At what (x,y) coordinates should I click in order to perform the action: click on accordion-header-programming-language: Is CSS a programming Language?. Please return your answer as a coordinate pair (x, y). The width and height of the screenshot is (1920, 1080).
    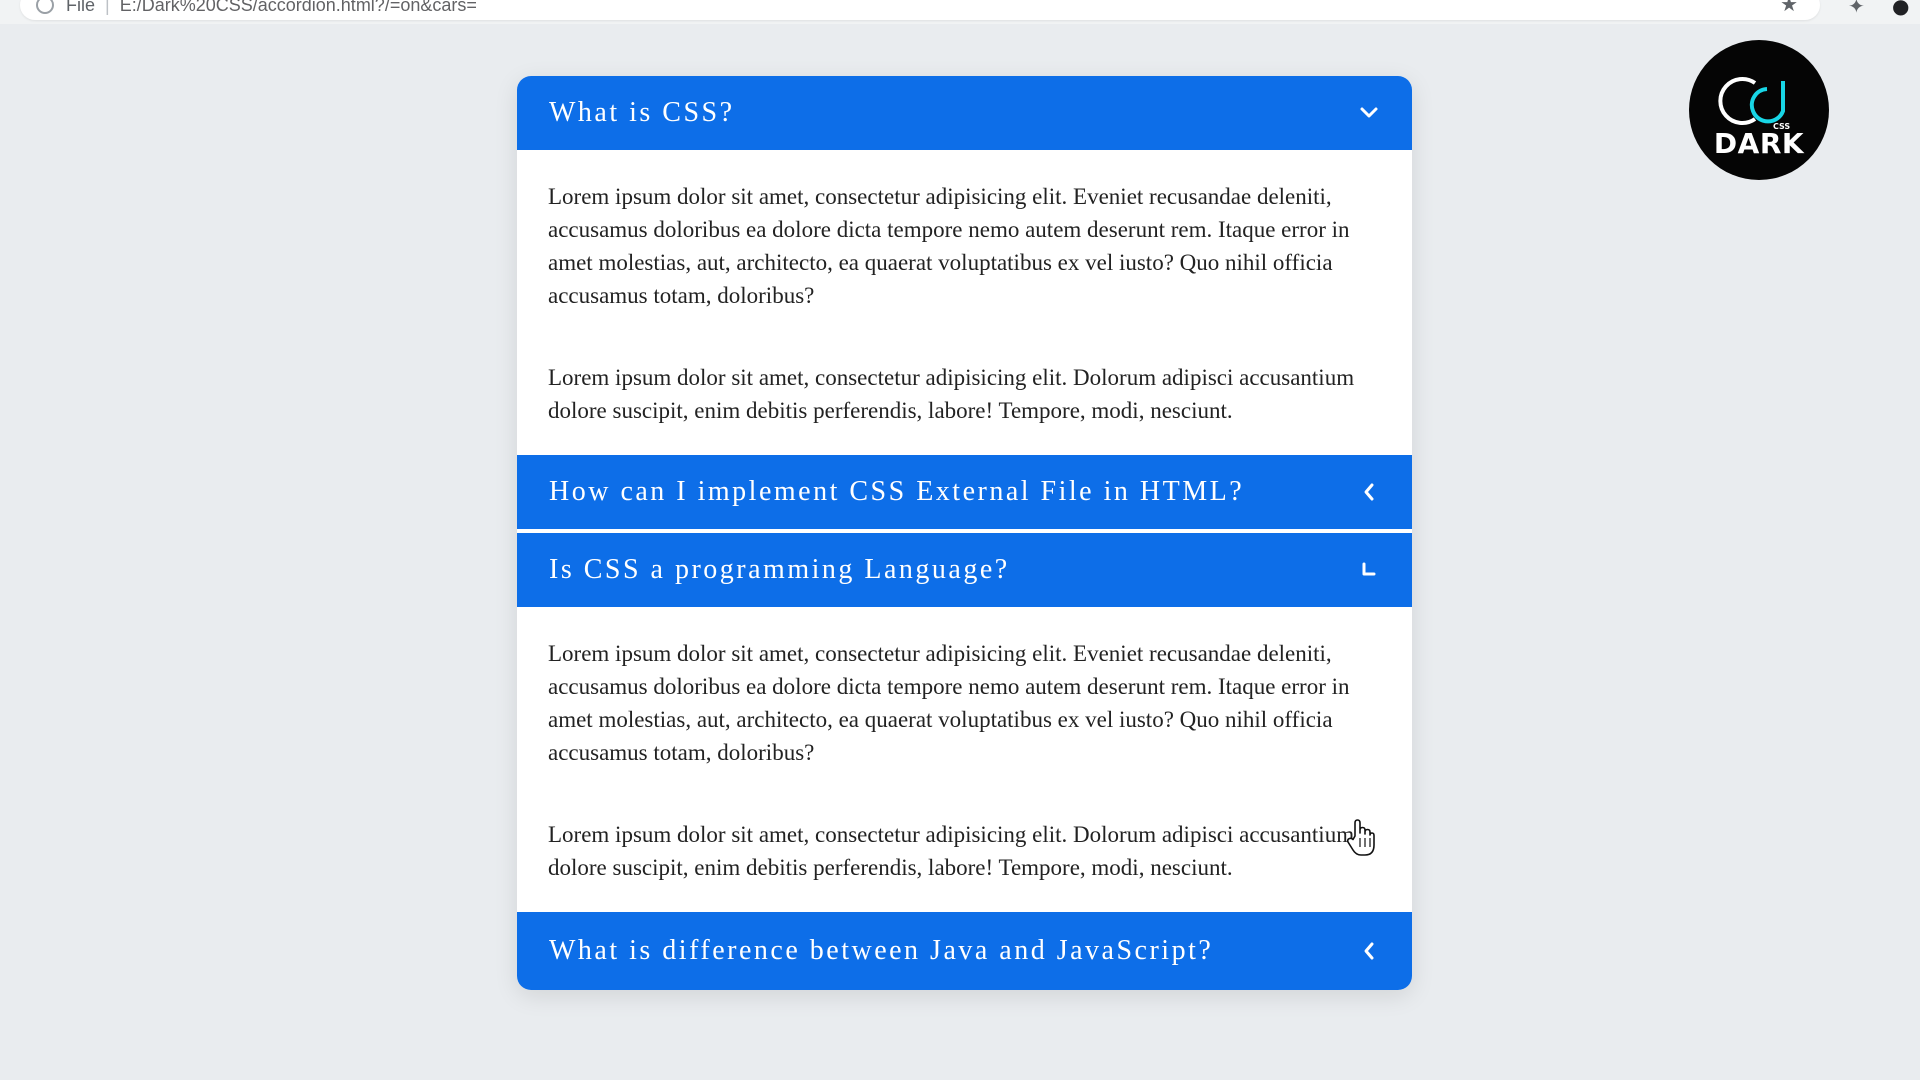
    Looking at the image, I should click on (964, 572).